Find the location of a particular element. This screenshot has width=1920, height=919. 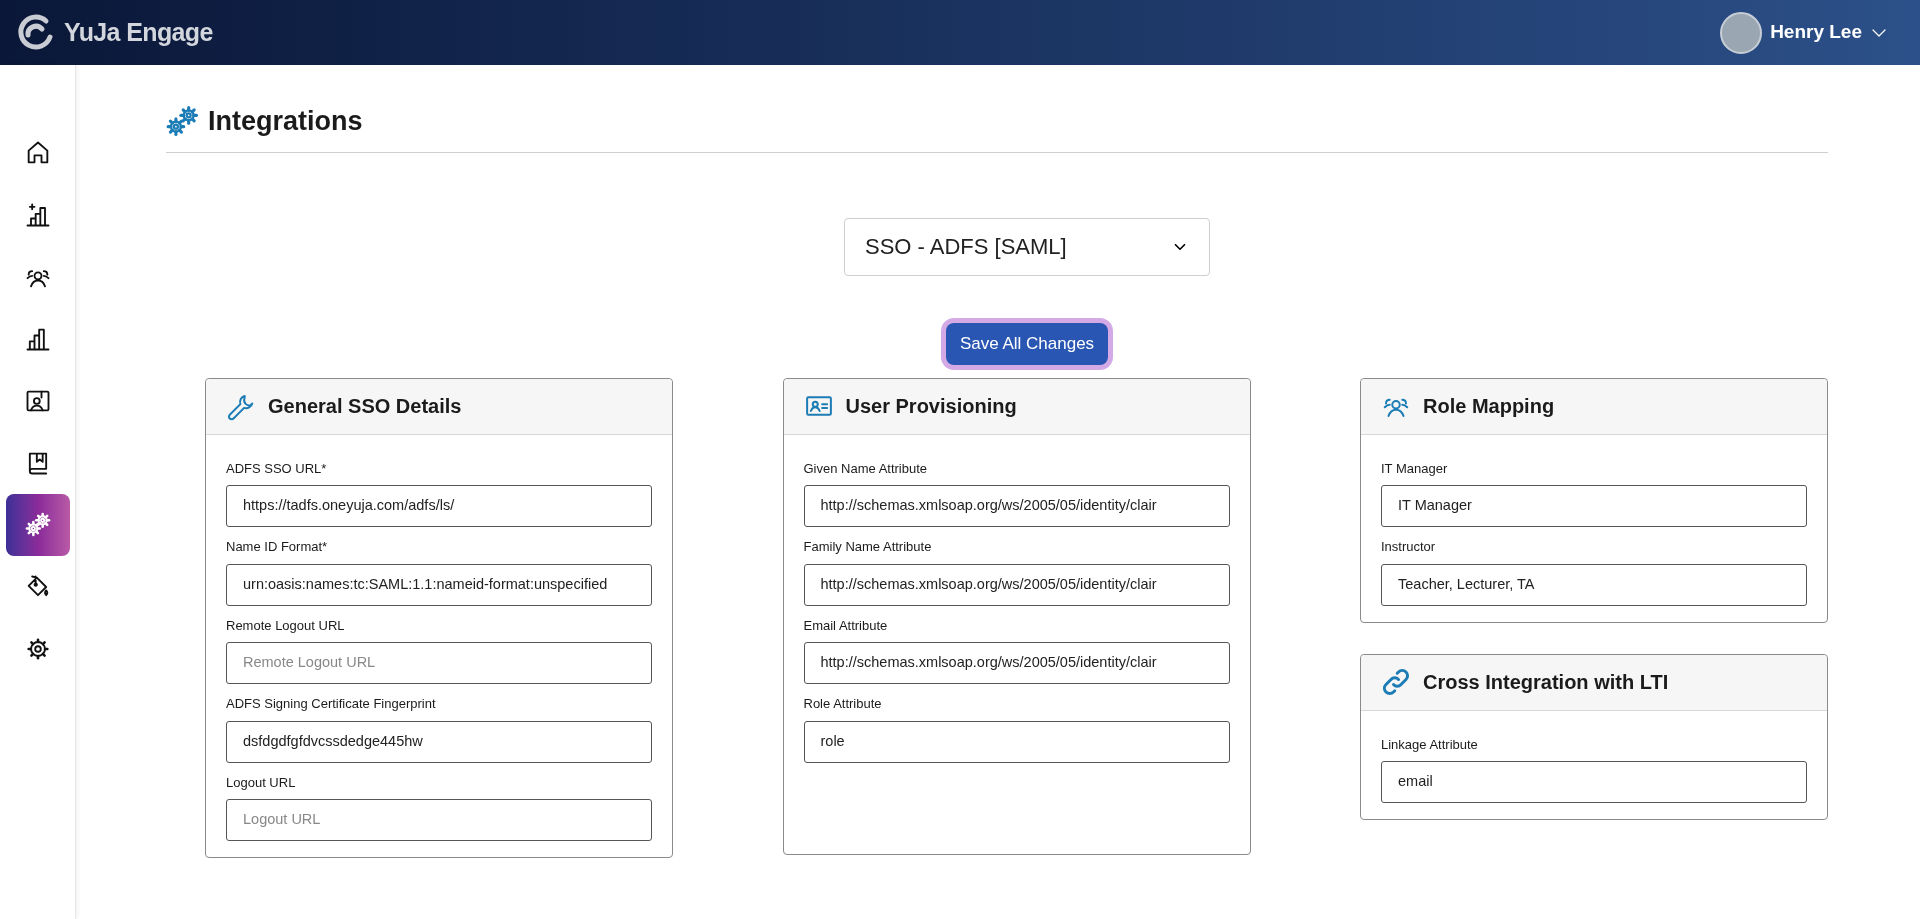

card-title: Cross Integration with LTI is located at coordinates (1546, 682).